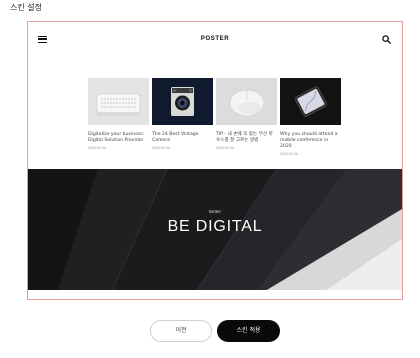 The image size is (420, 358). I want to click on search-icon, so click(386, 39).